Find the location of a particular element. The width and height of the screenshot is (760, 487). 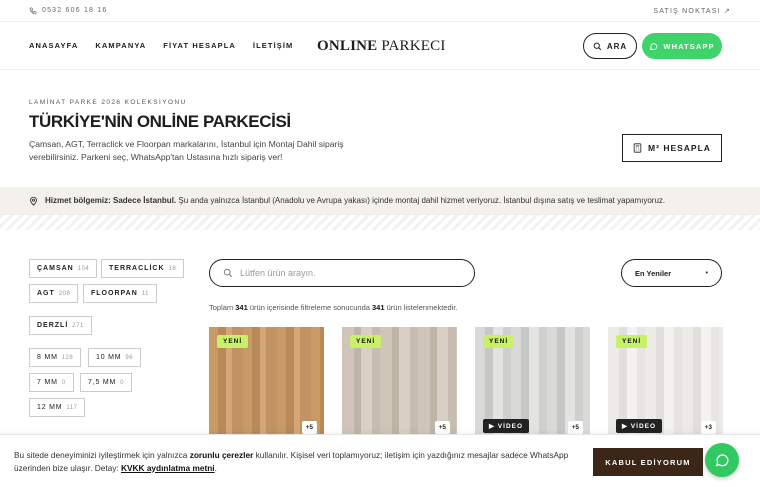

product-card: YENİ ▶ VİDEO +5 is located at coordinates (532, 382).